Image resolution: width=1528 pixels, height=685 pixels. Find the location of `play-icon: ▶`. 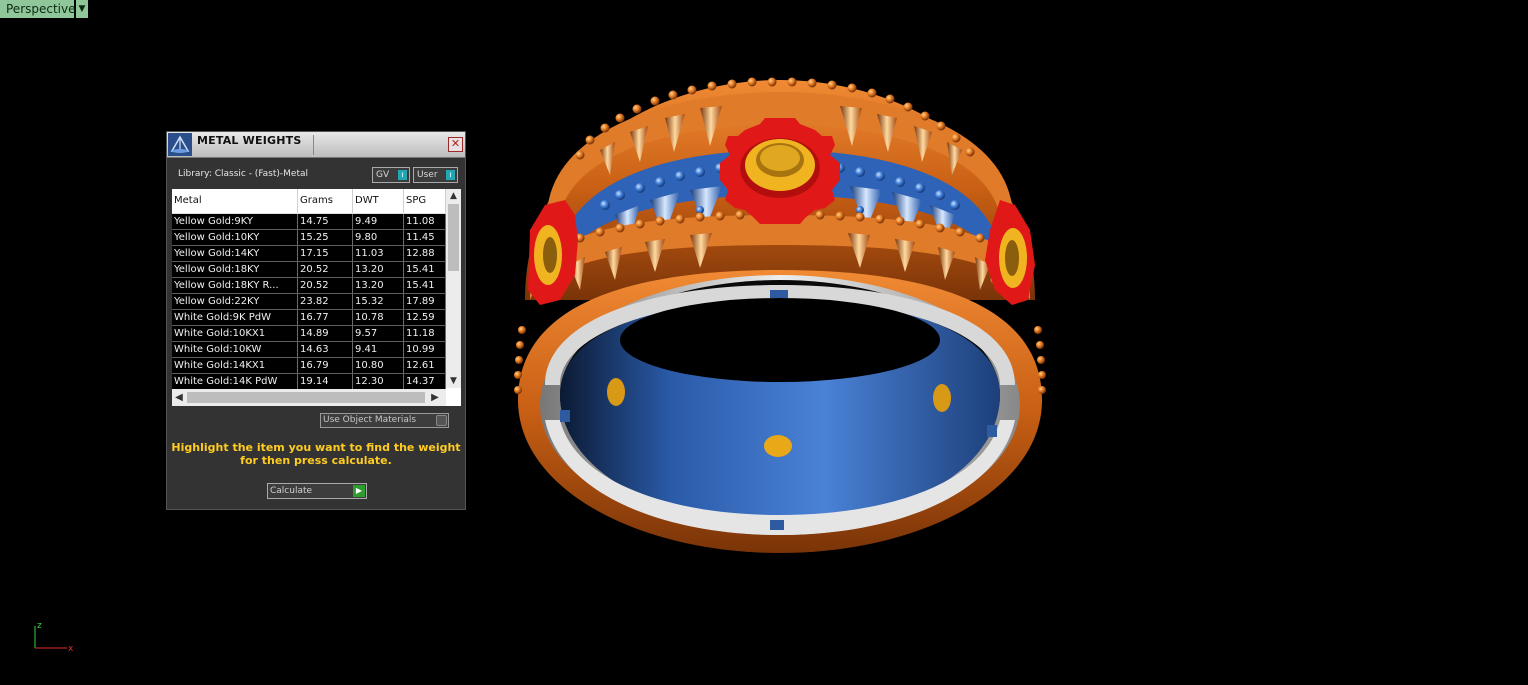

play-icon: ▶ is located at coordinates (359, 491).